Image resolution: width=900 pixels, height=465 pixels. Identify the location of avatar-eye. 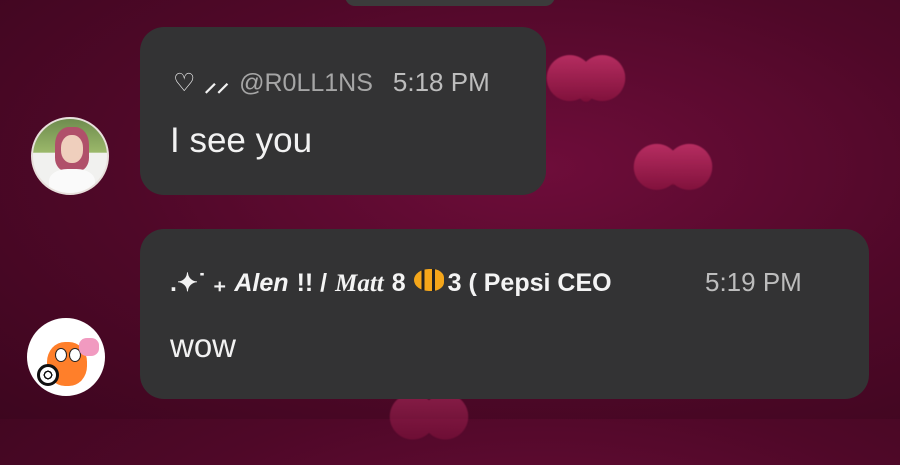
(61, 355).